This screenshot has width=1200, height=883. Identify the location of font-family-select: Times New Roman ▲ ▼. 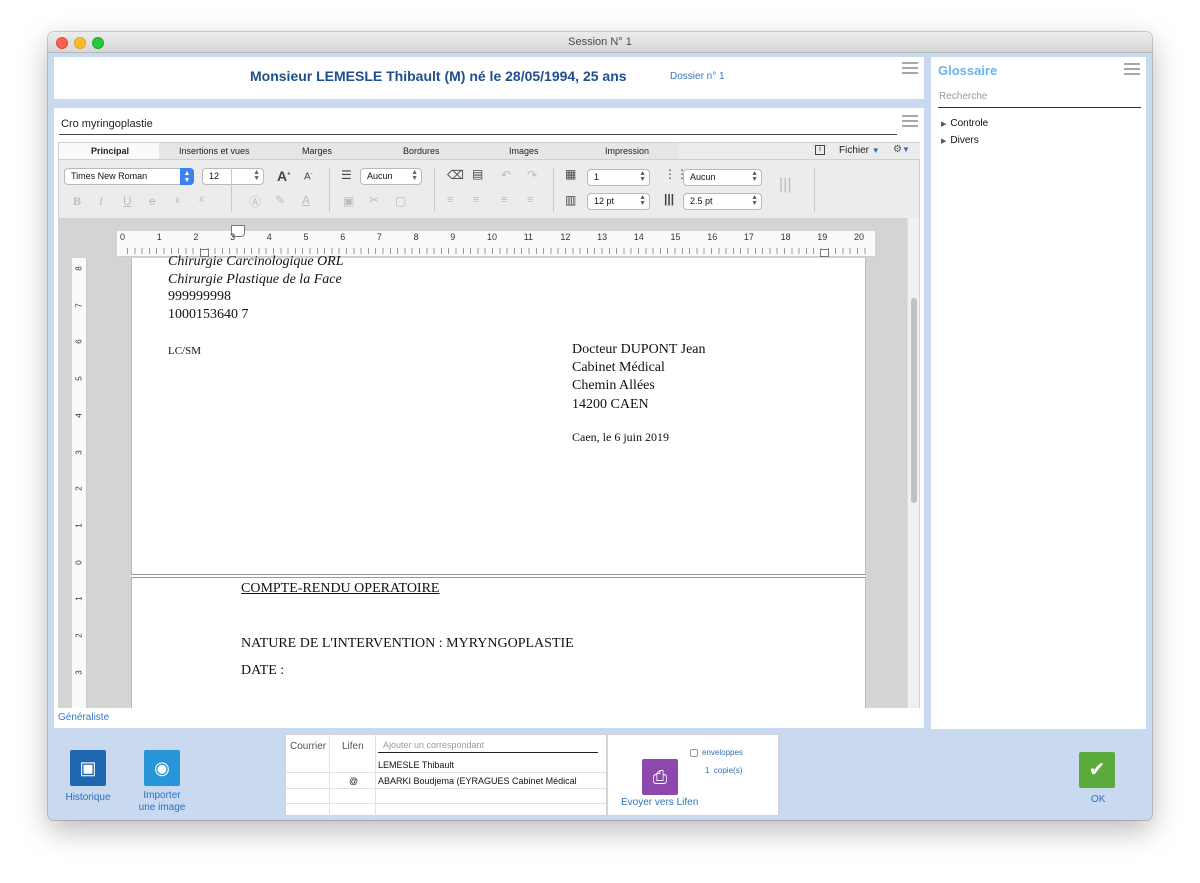
(129, 176).